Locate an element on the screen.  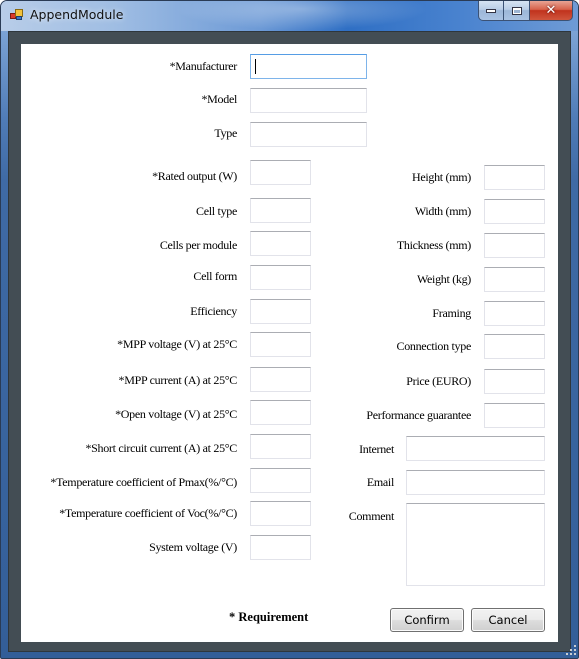
minimize-button is located at coordinates (491, 11).